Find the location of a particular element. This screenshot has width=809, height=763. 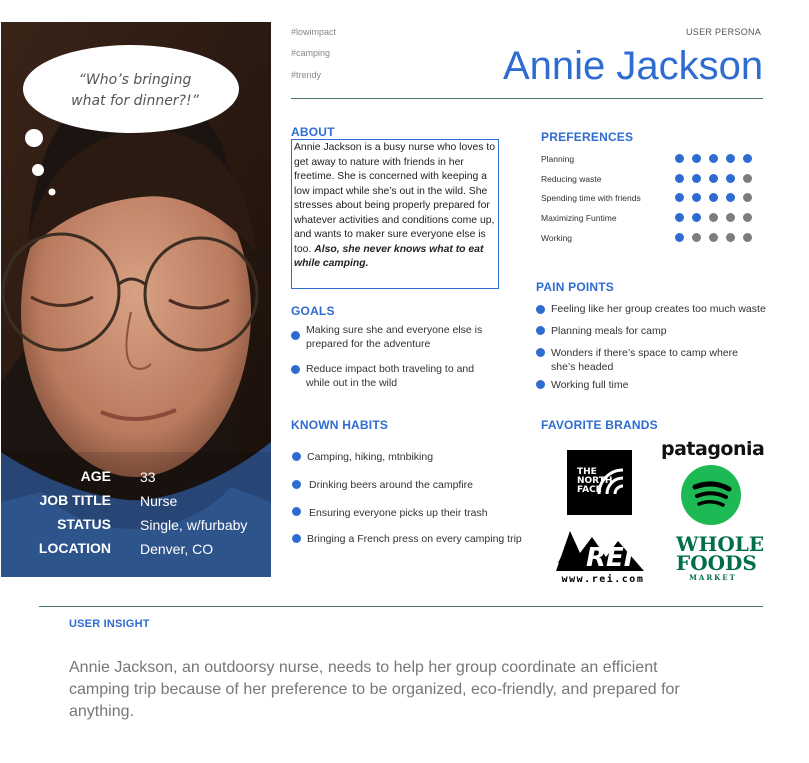

hashtag: #camping is located at coordinates (311, 53).